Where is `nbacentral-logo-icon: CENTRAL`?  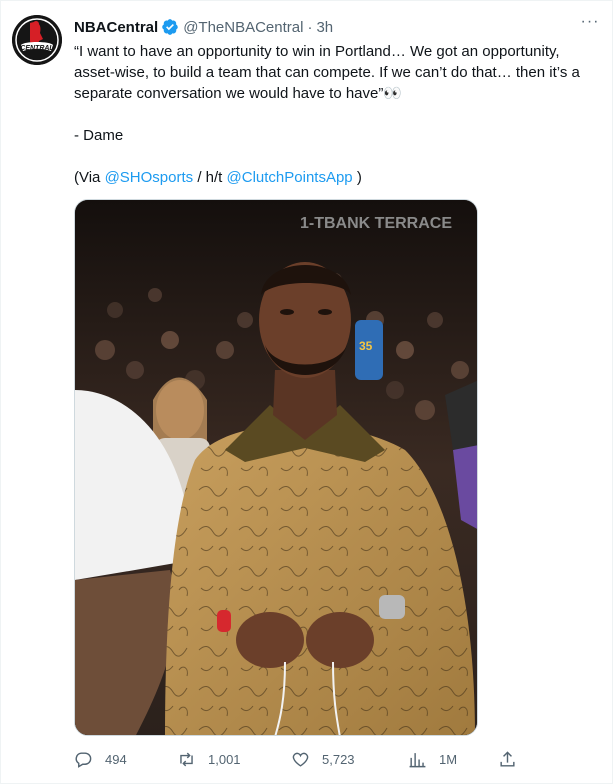
nbacentral-logo-icon: CENTRAL is located at coordinates (37, 40).